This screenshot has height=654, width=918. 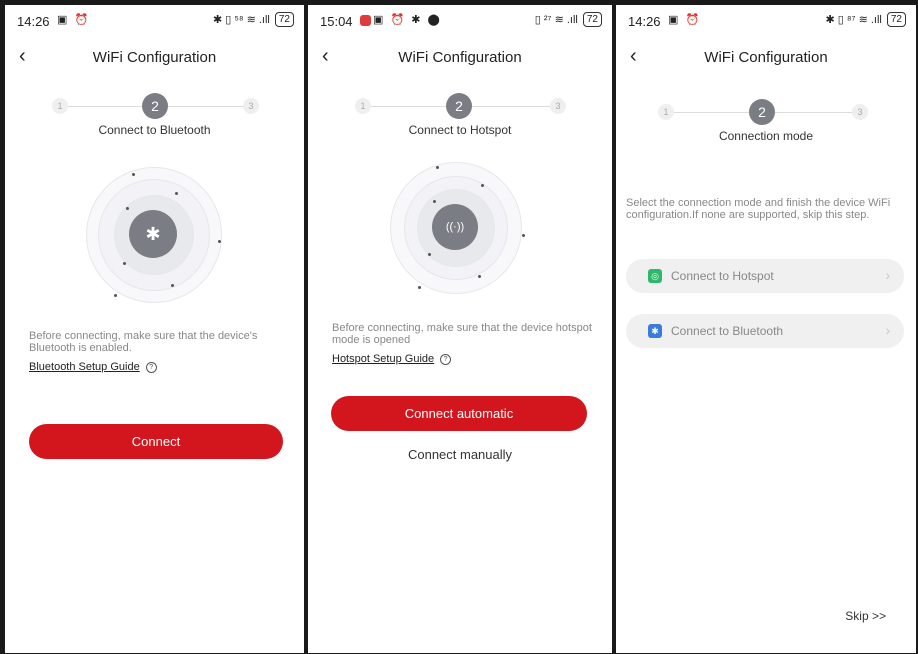 I want to click on status-system-icons: ✱ ▯ ⁵⁸ ≋ .ıll 72, so click(x=253, y=19).